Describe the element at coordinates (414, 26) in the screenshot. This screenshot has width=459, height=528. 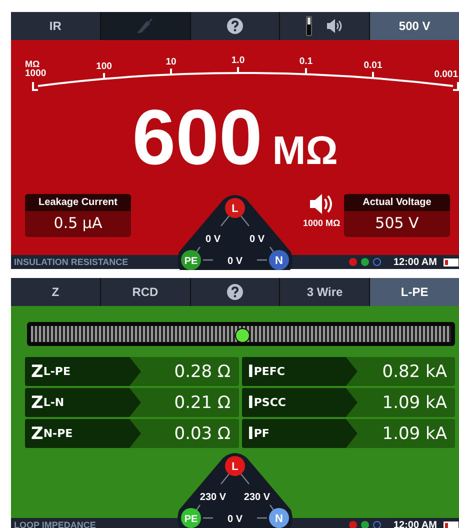
I see `tab: 500 V` at that location.